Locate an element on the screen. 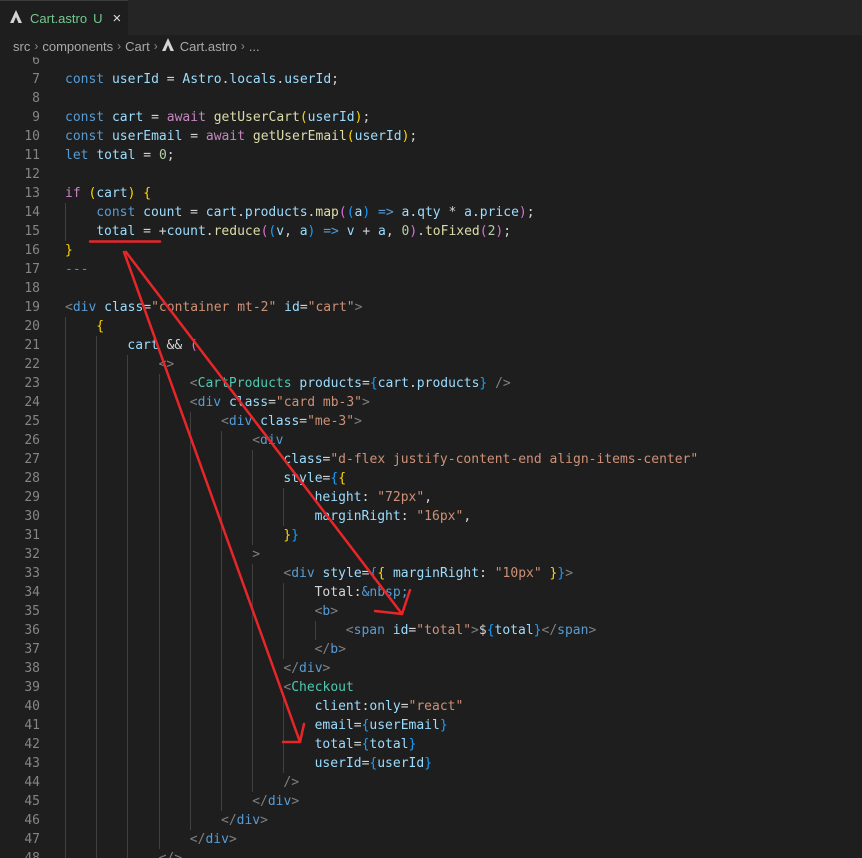  code-token: > is located at coordinates (334, 611).